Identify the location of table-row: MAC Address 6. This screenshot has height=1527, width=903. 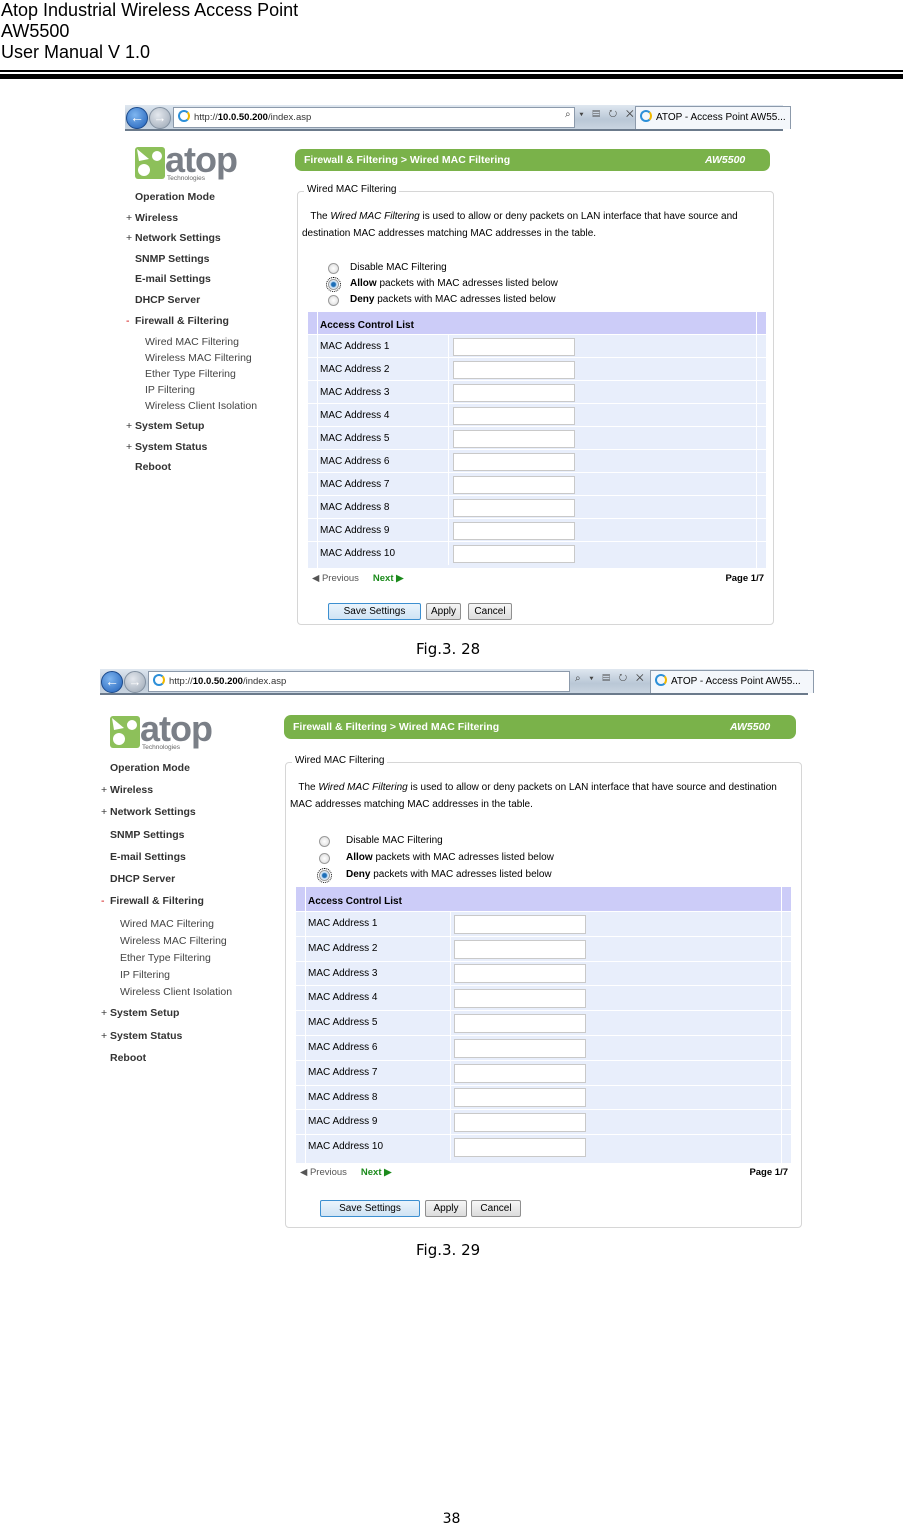
(543, 1048).